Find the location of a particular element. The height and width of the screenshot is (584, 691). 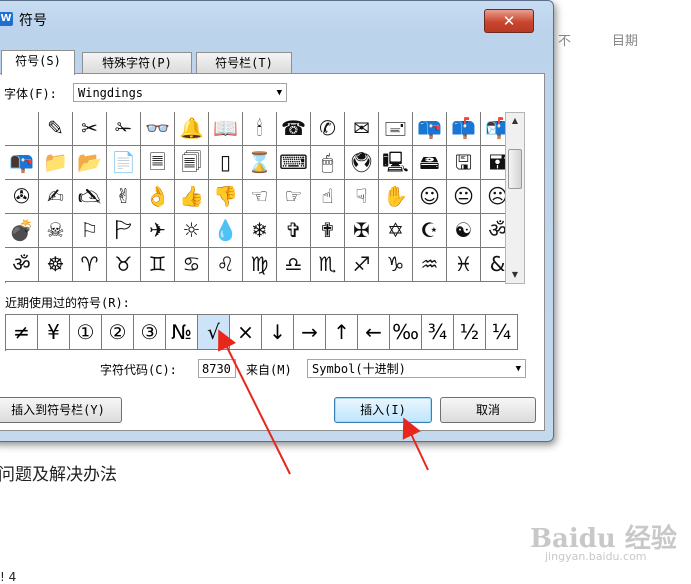

annotation-arrows is located at coordinates (323, 402).